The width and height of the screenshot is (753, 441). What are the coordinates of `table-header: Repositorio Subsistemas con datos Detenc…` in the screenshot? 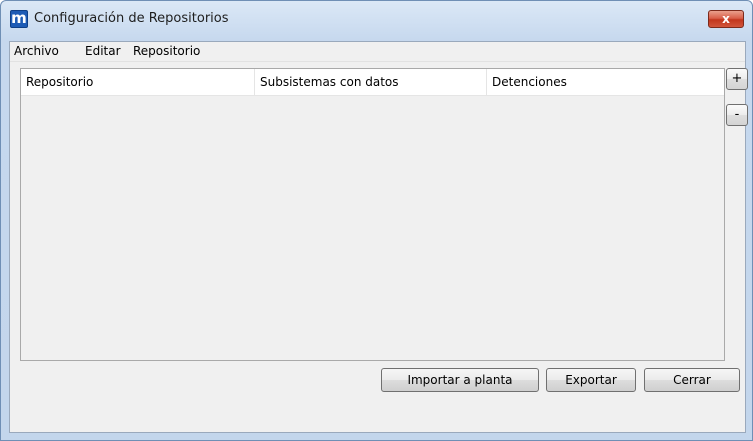 It's located at (372, 82).